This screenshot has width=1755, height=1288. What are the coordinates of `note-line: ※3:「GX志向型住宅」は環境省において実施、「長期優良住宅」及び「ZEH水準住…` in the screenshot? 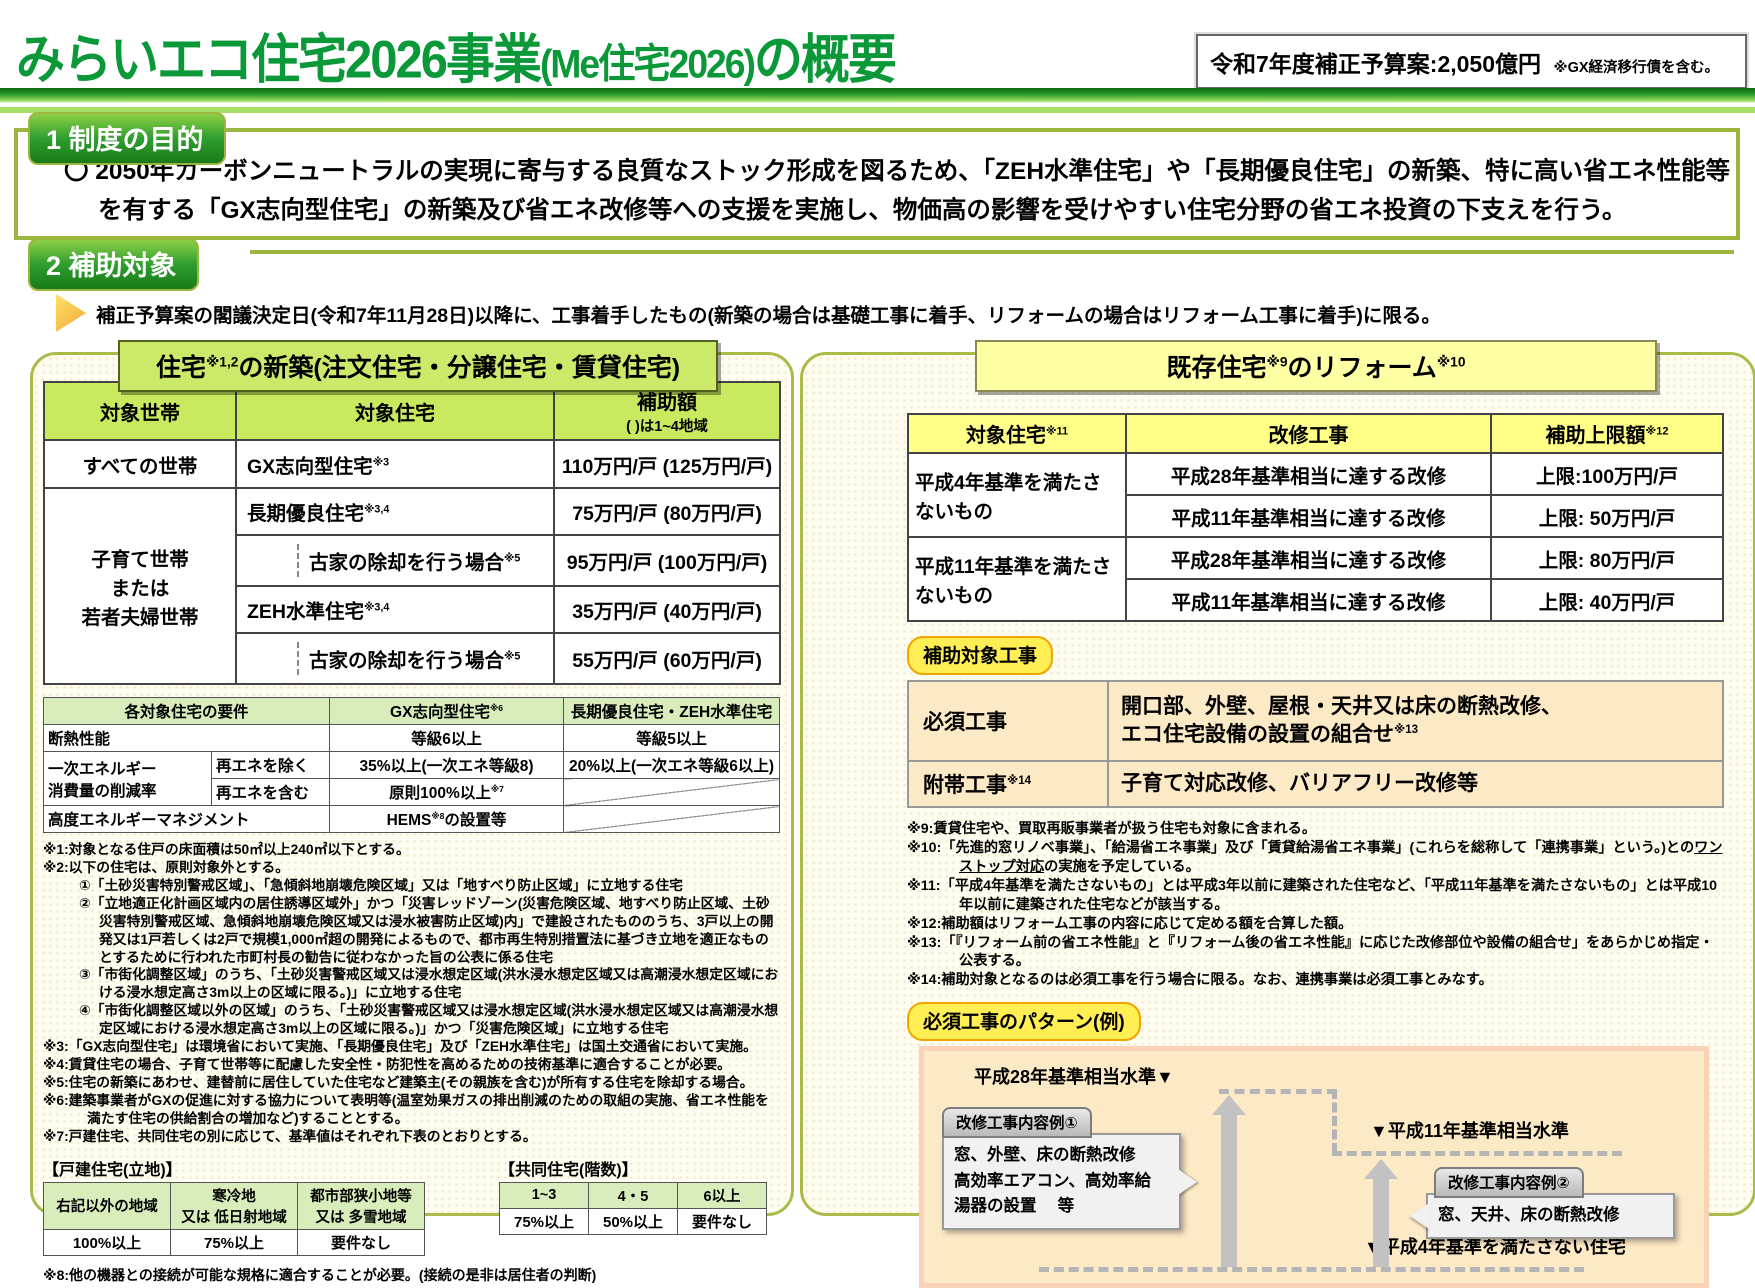 It's located at (400, 1047).